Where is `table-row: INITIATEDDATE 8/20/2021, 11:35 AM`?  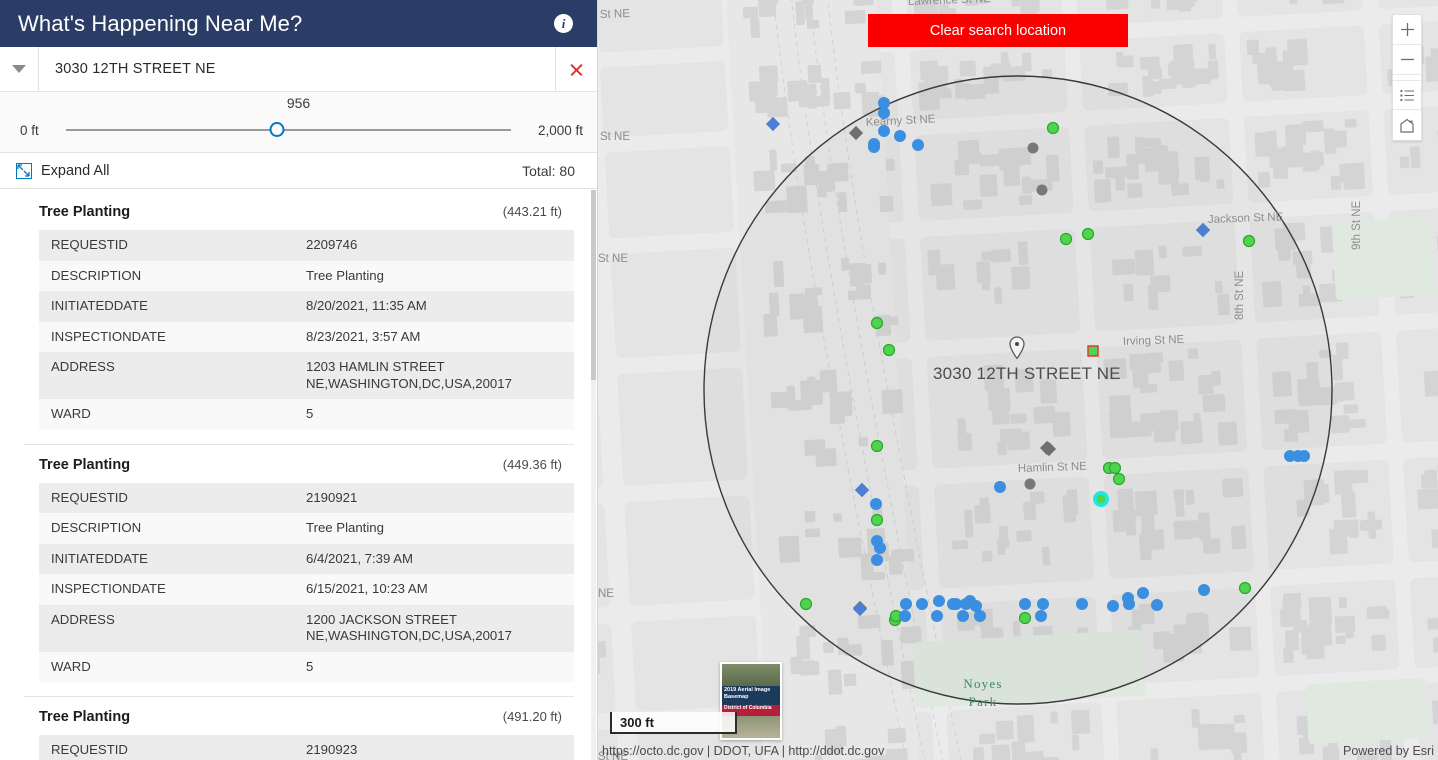 table-row: INITIATEDDATE 8/20/2021, 11:35 AM is located at coordinates (306, 306).